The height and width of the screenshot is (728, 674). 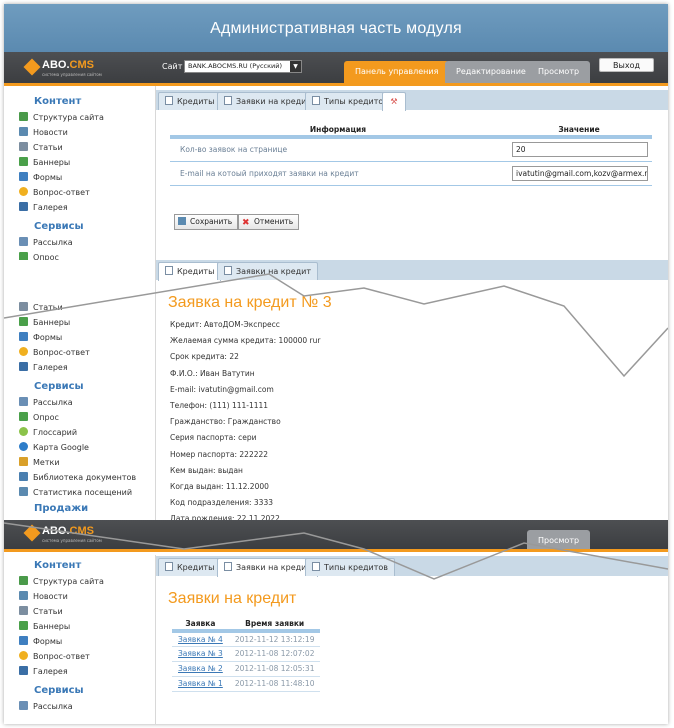 I want to click on tab-control-panel: Панель управления, so click(x=397, y=72).